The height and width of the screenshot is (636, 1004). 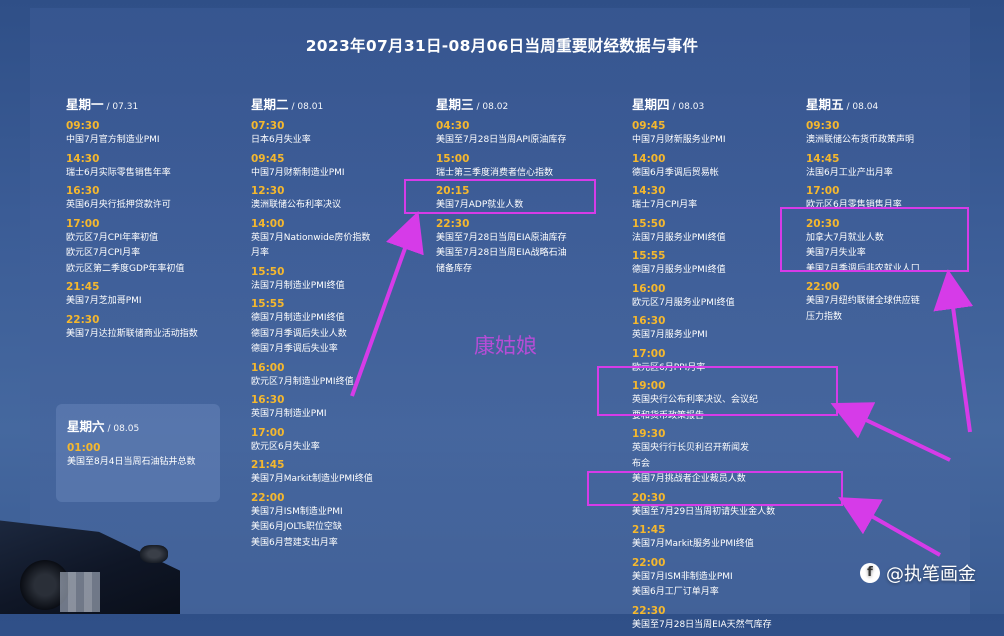 What do you see at coordinates (688, 107) in the screenshot?
I see `day-date: / 08.03` at bounding box center [688, 107].